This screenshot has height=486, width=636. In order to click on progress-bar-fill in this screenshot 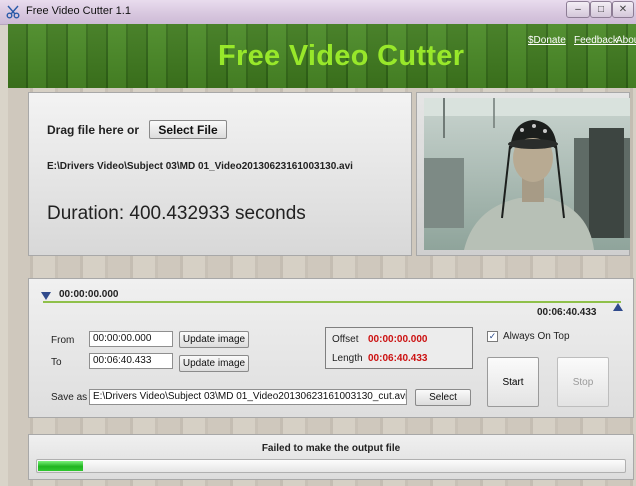, I will do `click(61, 466)`.